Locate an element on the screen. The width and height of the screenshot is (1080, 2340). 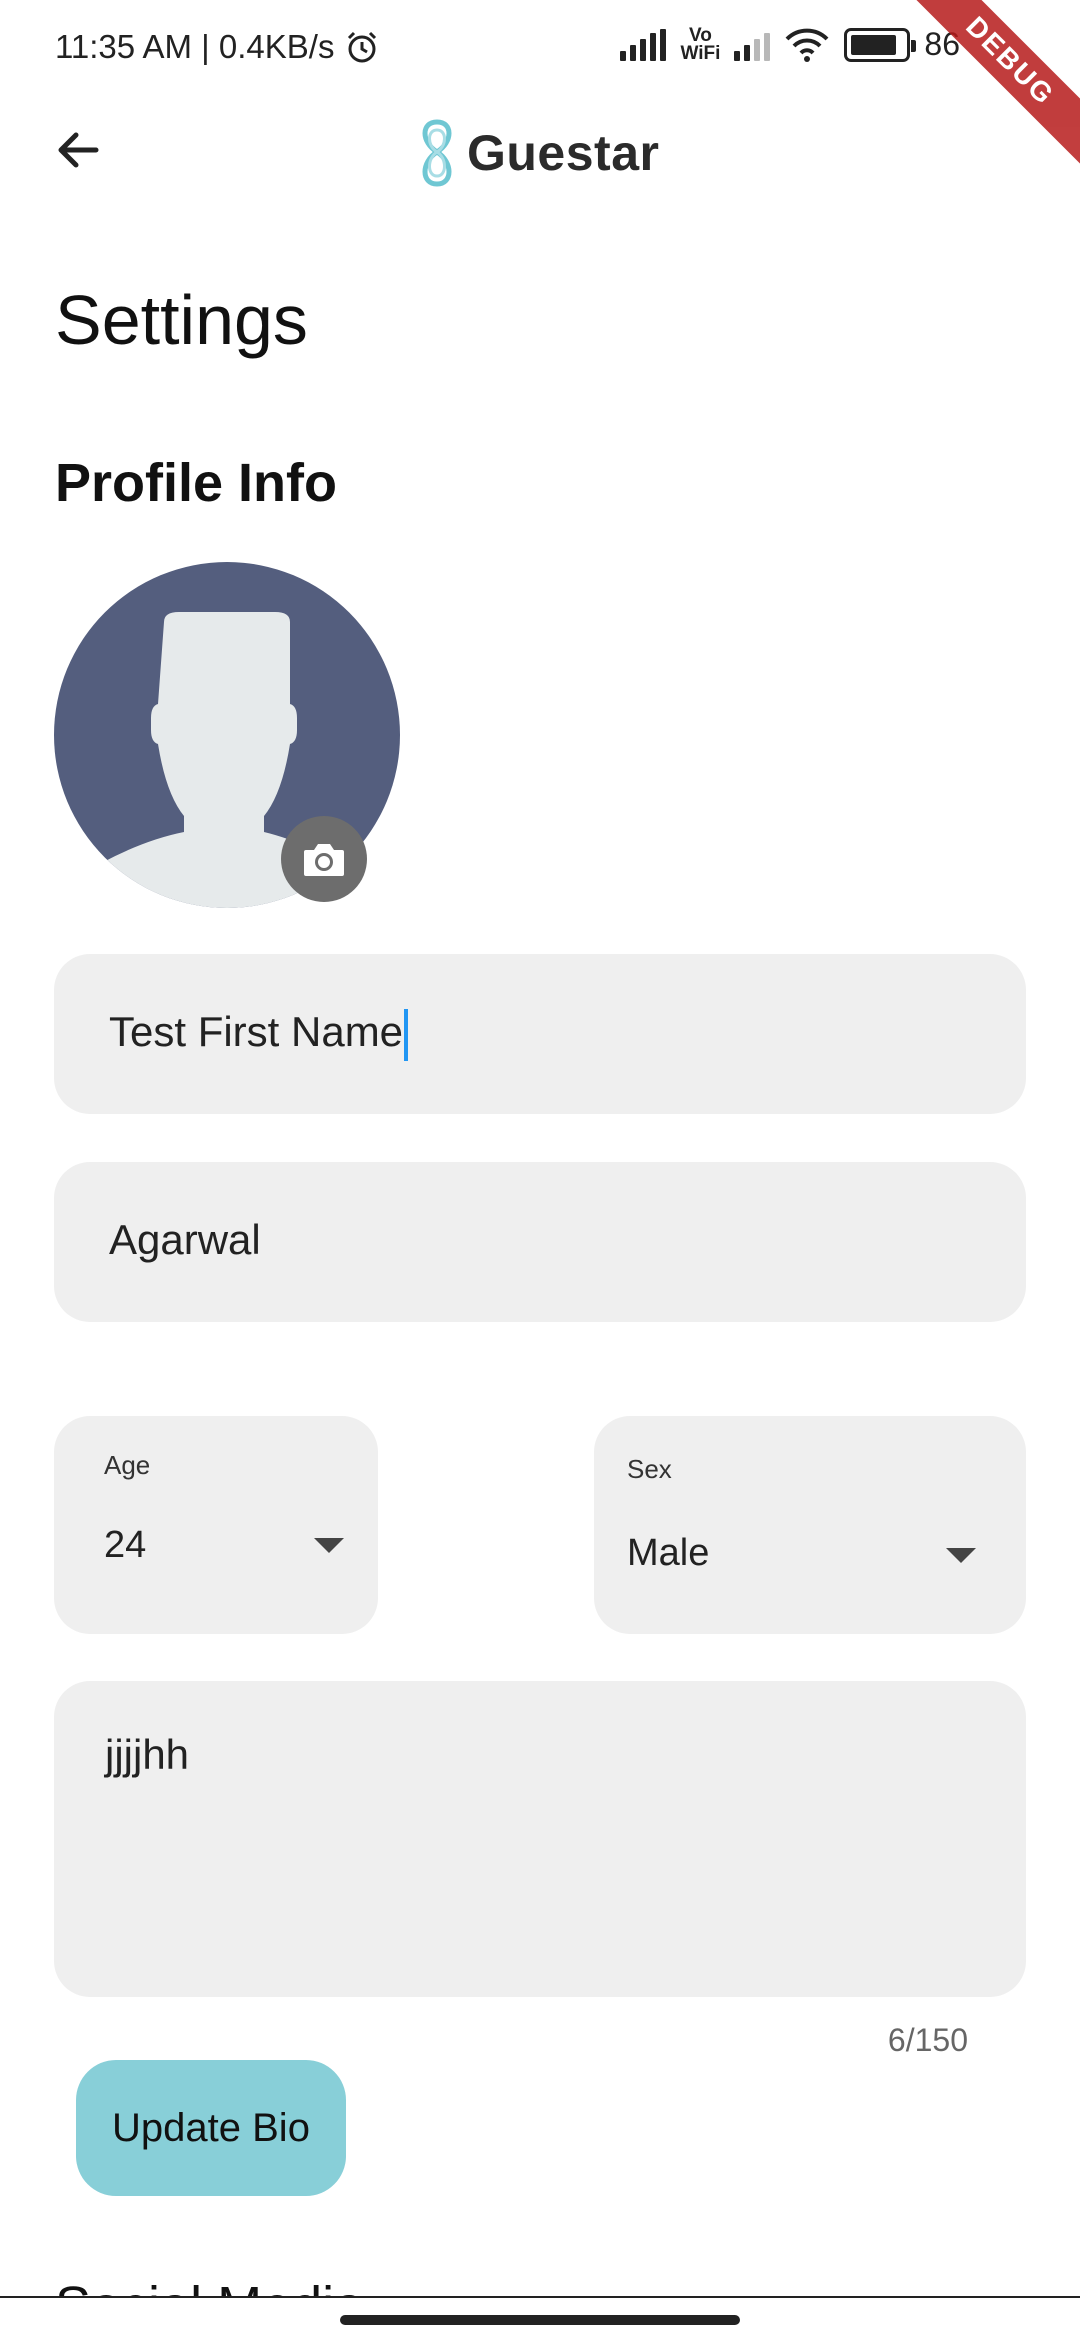
sex-value: Male is located at coordinates (668, 1553).